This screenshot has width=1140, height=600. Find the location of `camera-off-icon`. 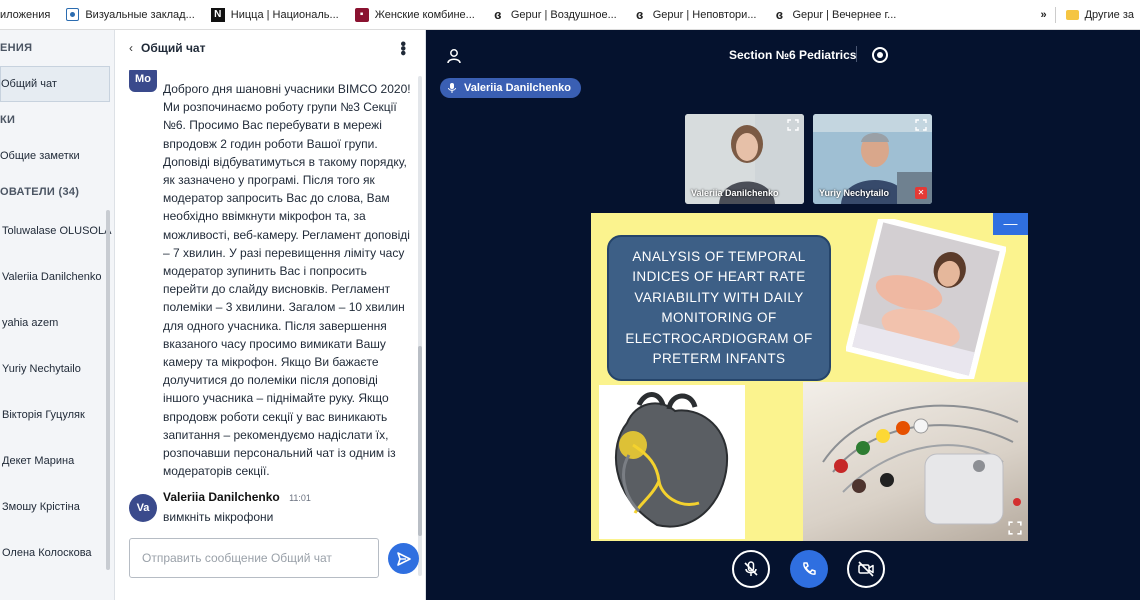

camera-off-icon is located at coordinates (866, 569).